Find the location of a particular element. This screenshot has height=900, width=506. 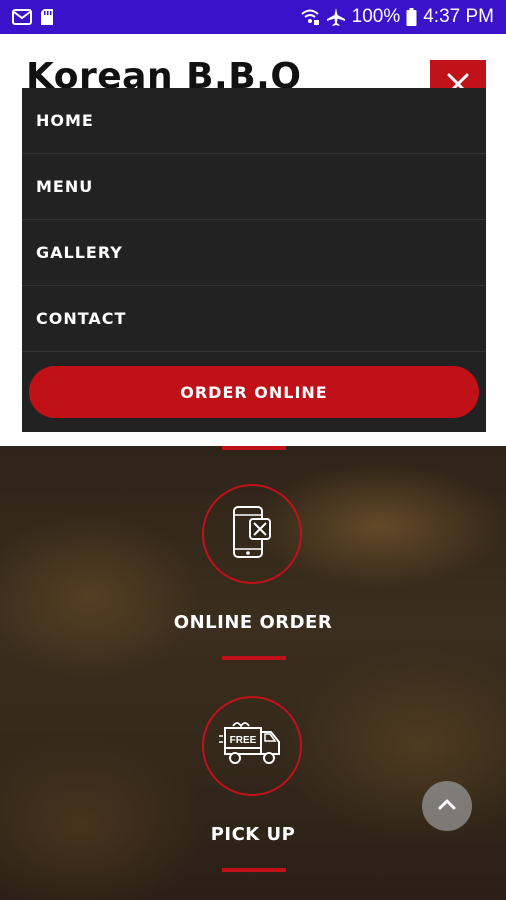

smartphone-food-icon is located at coordinates (252, 534).